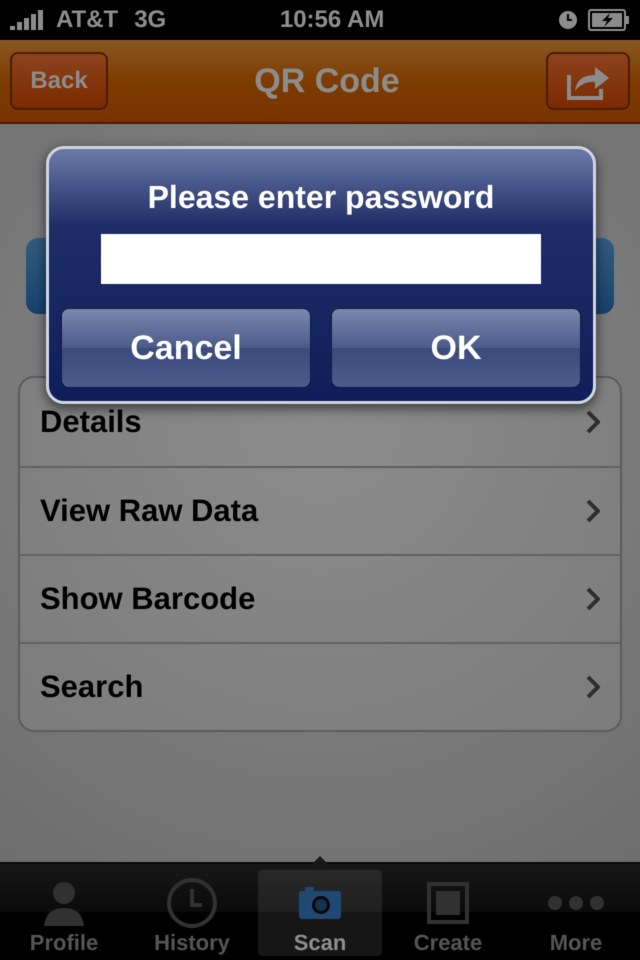  What do you see at coordinates (321, 259) in the screenshot?
I see `password-field` at bounding box center [321, 259].